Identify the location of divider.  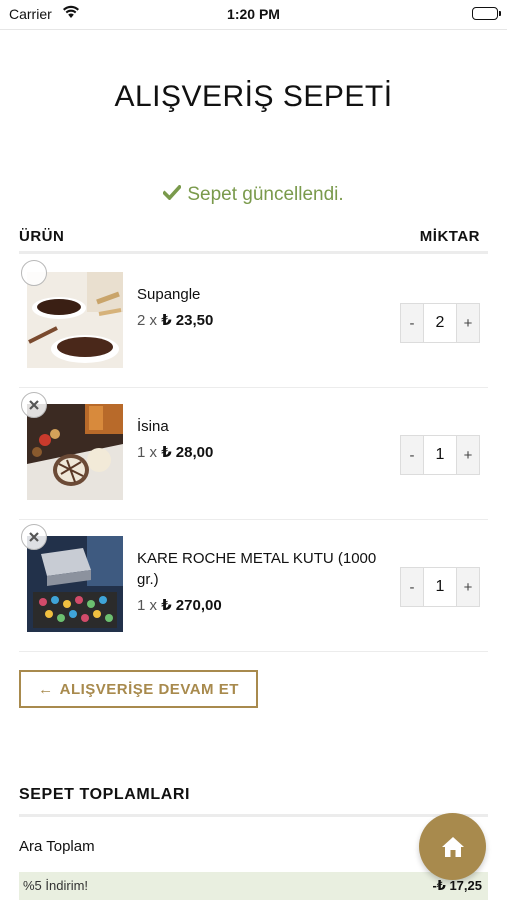
(253, 815).